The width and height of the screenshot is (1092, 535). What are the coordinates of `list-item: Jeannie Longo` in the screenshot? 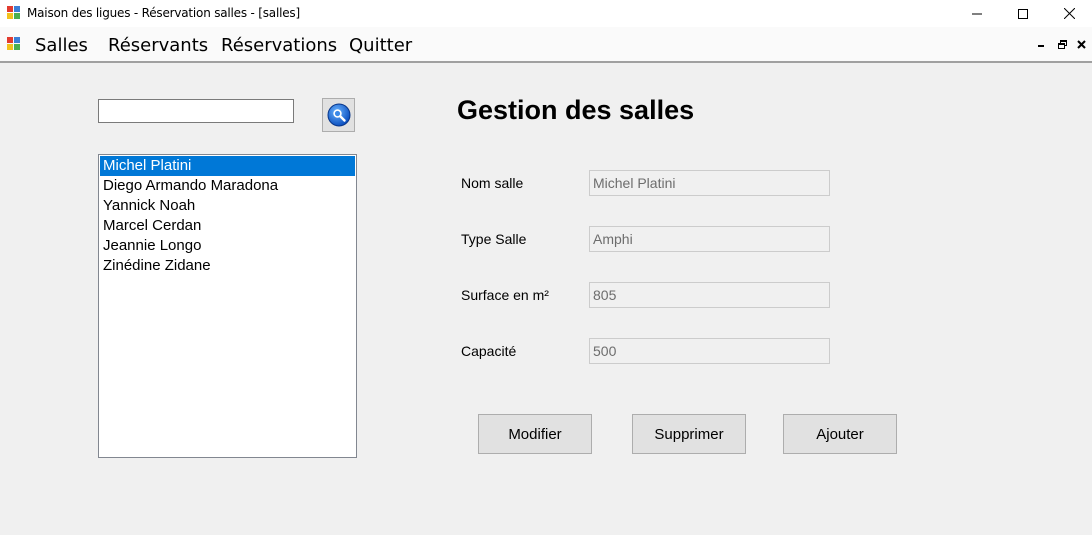 It's located at (227, 246).